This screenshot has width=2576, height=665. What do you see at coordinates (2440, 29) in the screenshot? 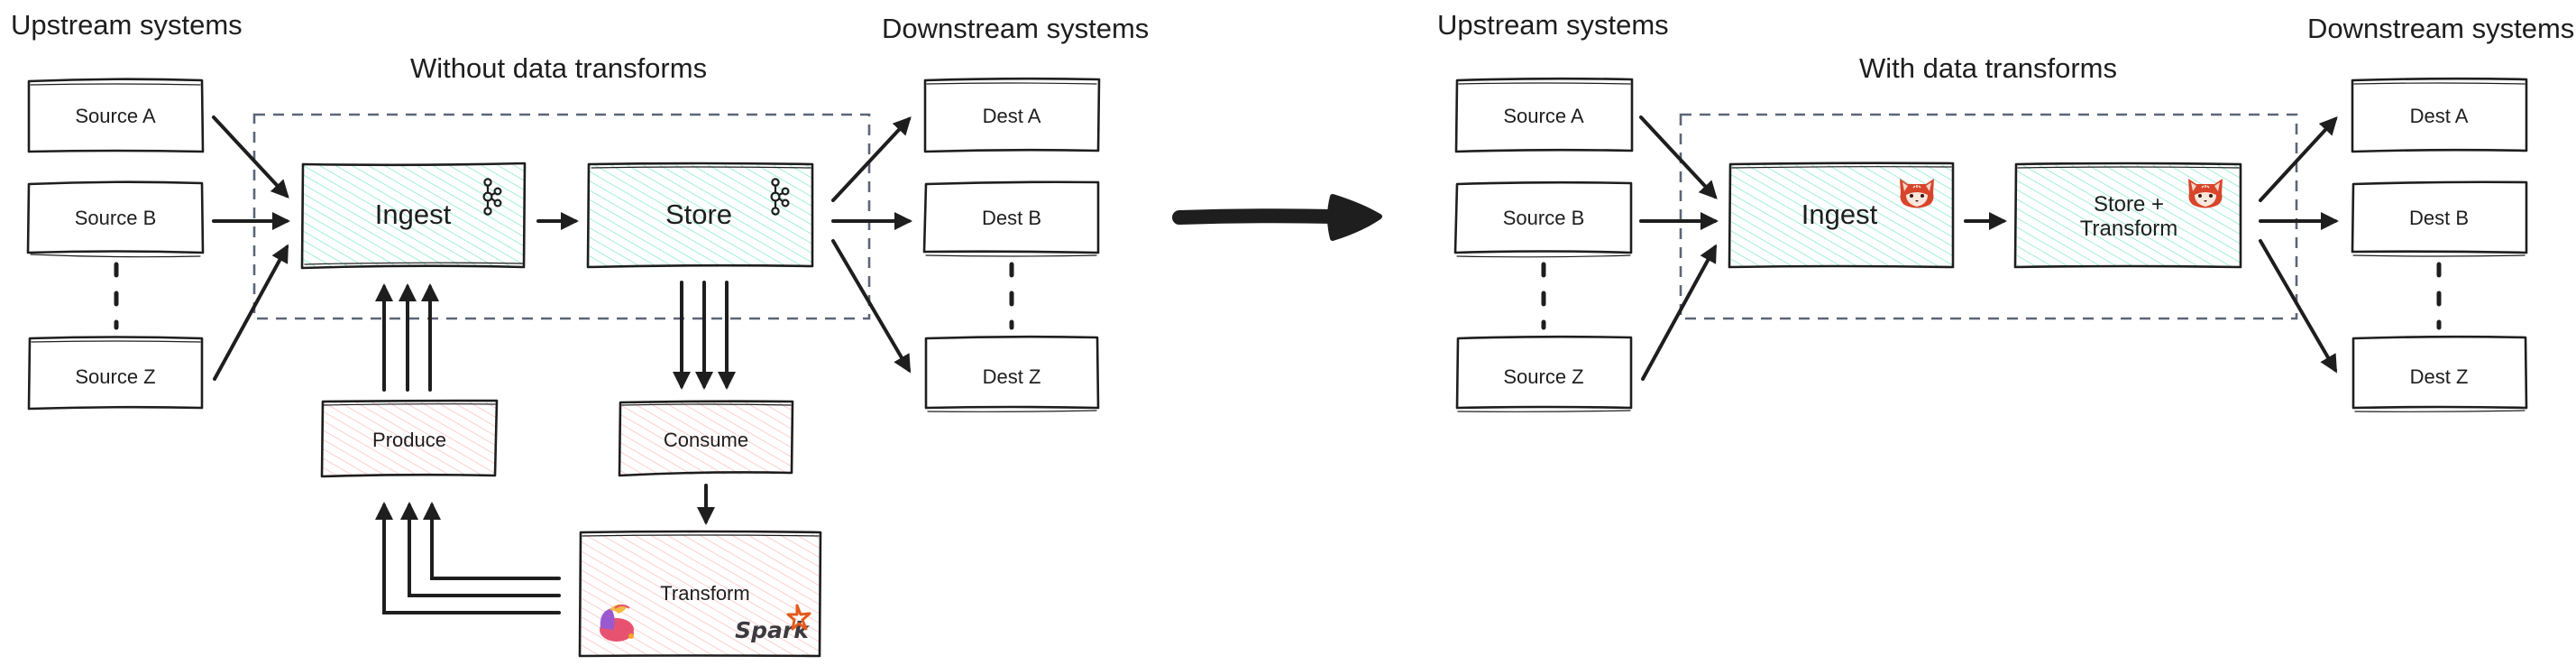
I see `right-downstream-label: Downstream systems` at bounding box center [2440, 29].